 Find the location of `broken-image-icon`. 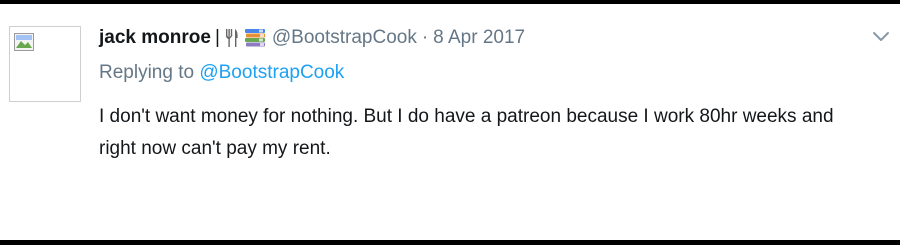

broken-image-icon is located at coordinates (24, 42).